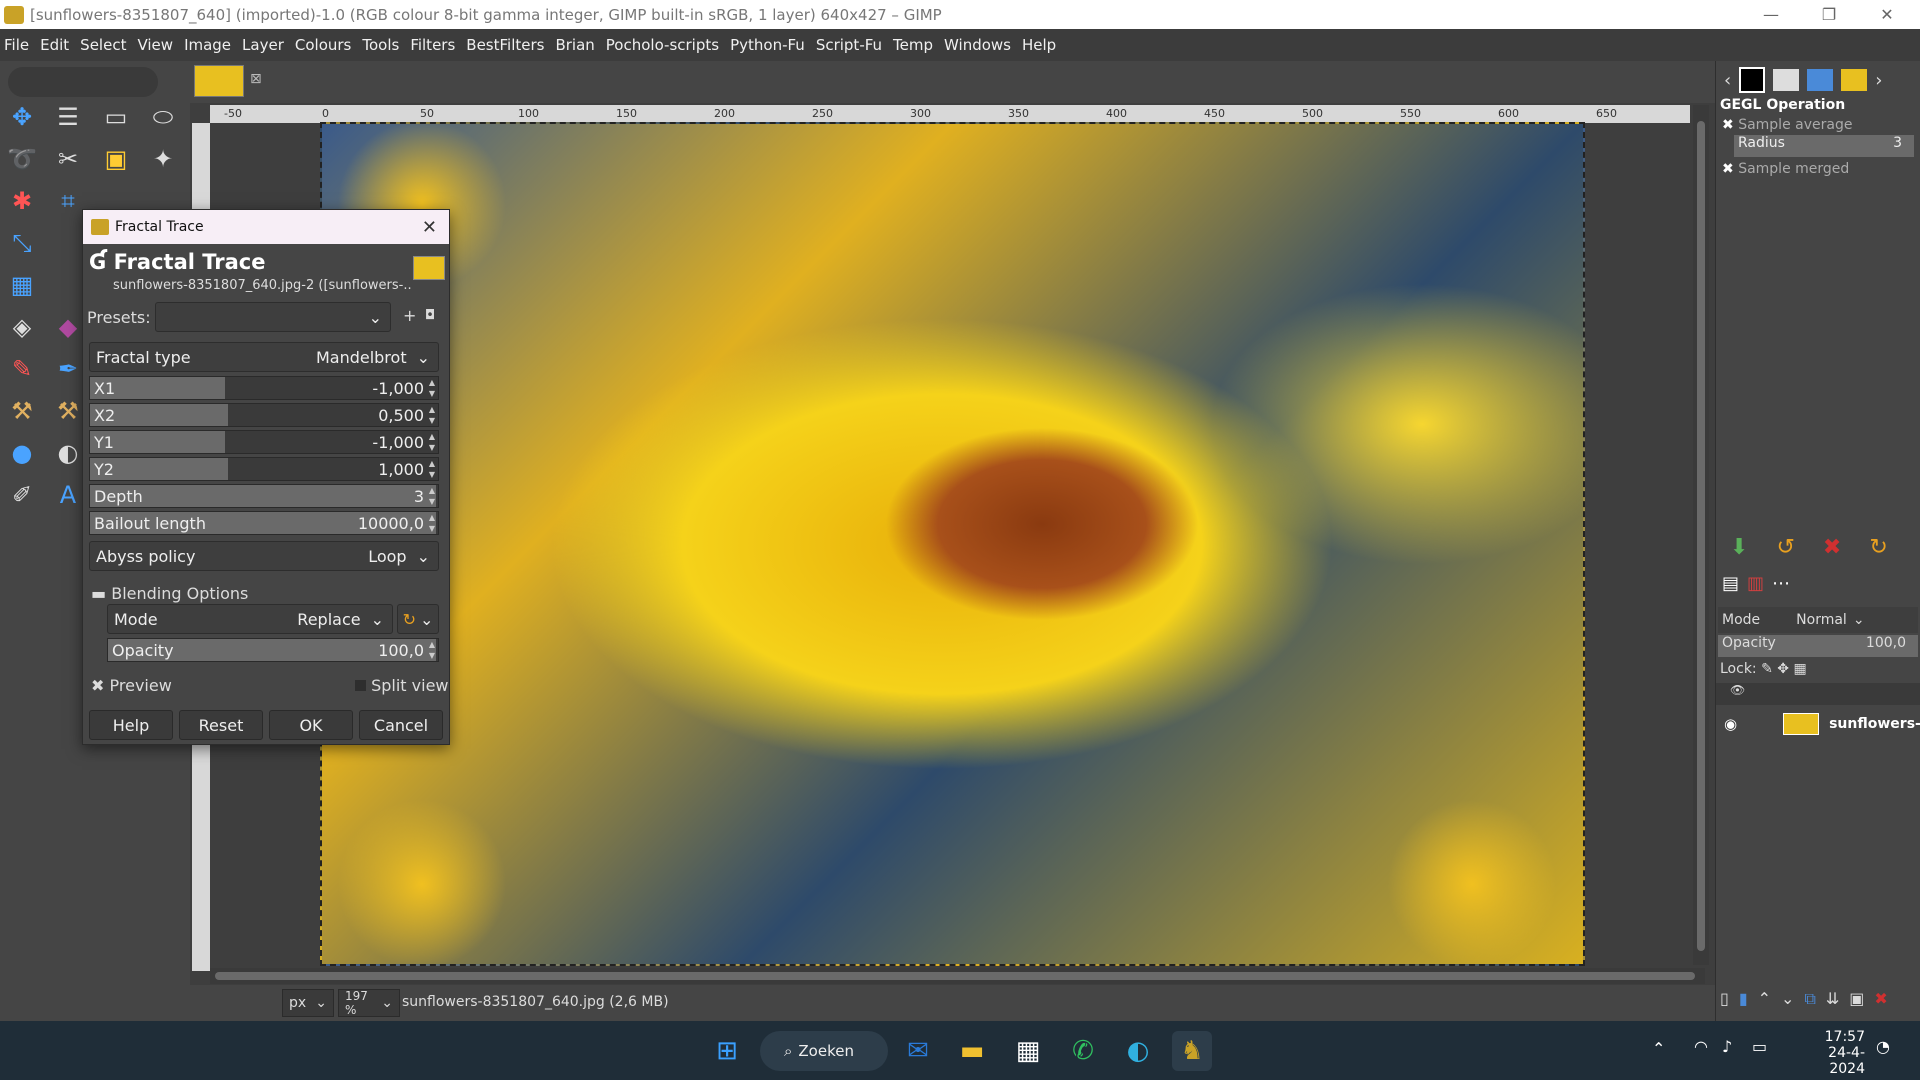 Image resolution: width=1920 pixels, height=1080 pixels. What do you see at coordinates (1701, 535) in the screenshot?
I see `vertical-scrollbar` at bounding box center [1701, 535].